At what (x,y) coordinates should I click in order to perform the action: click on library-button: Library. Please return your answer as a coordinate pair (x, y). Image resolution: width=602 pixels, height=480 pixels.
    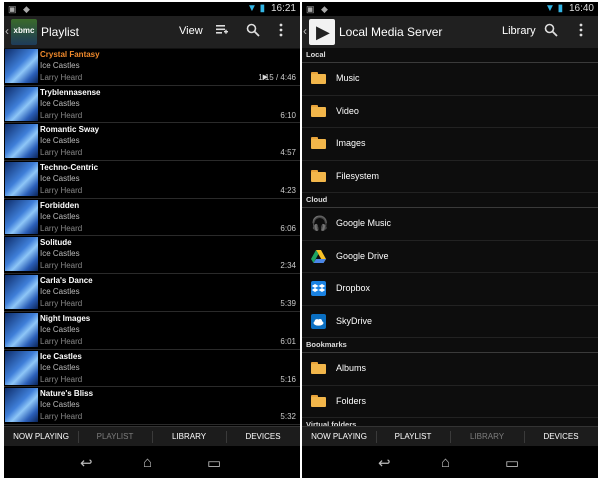
    Looking at the image, I should click on (519, 31).